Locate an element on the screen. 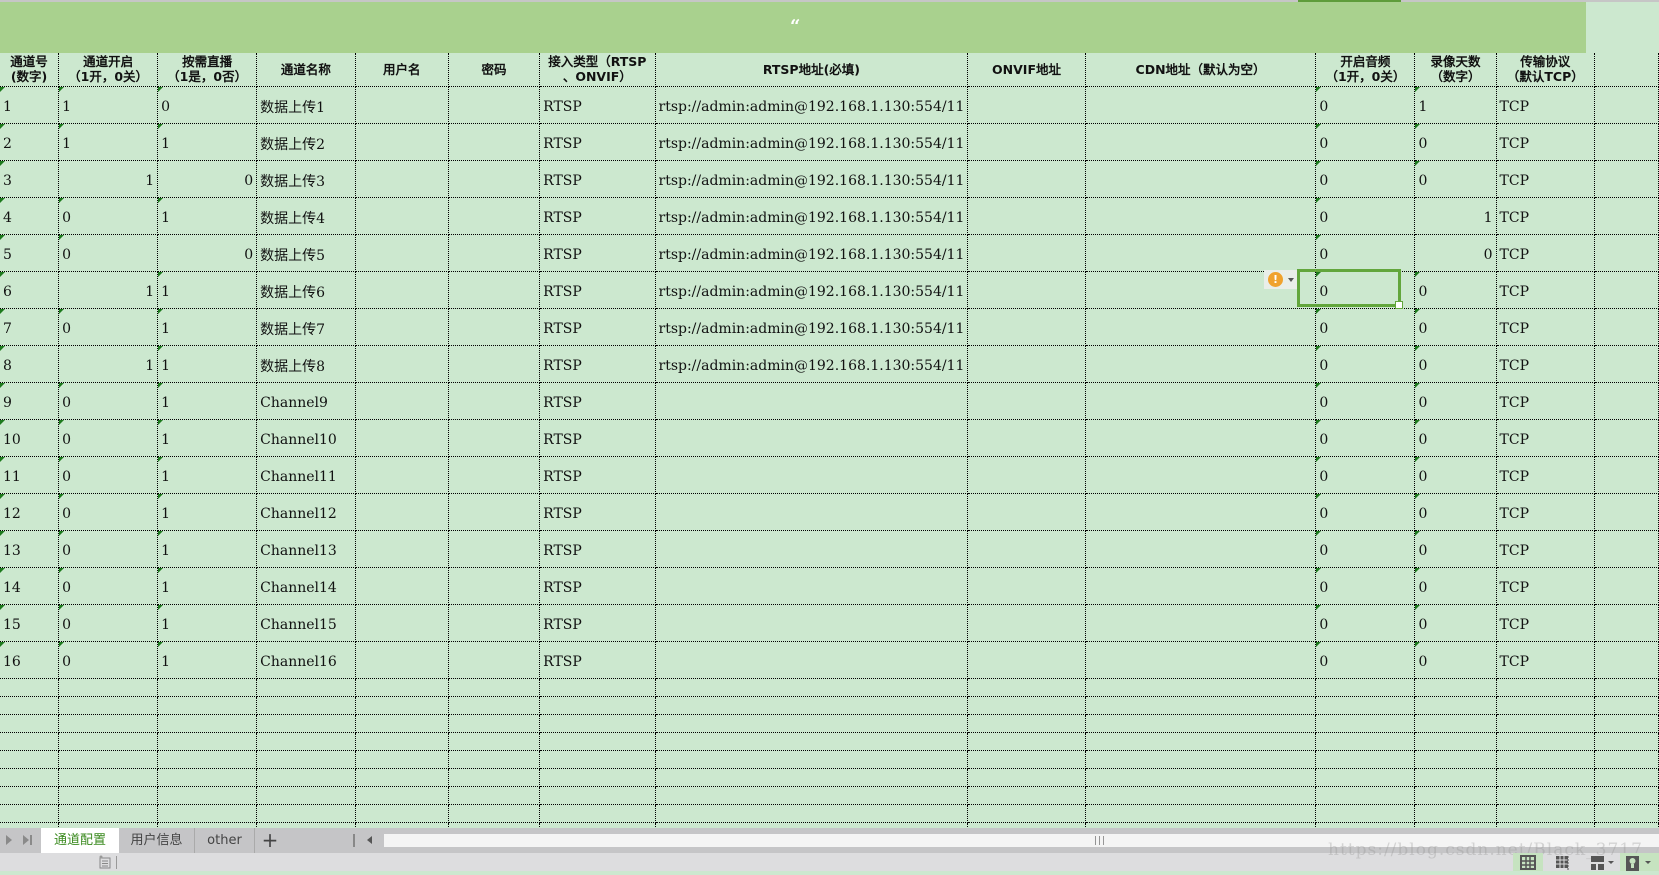  fill-handle is located at coordinates (1399, 305).